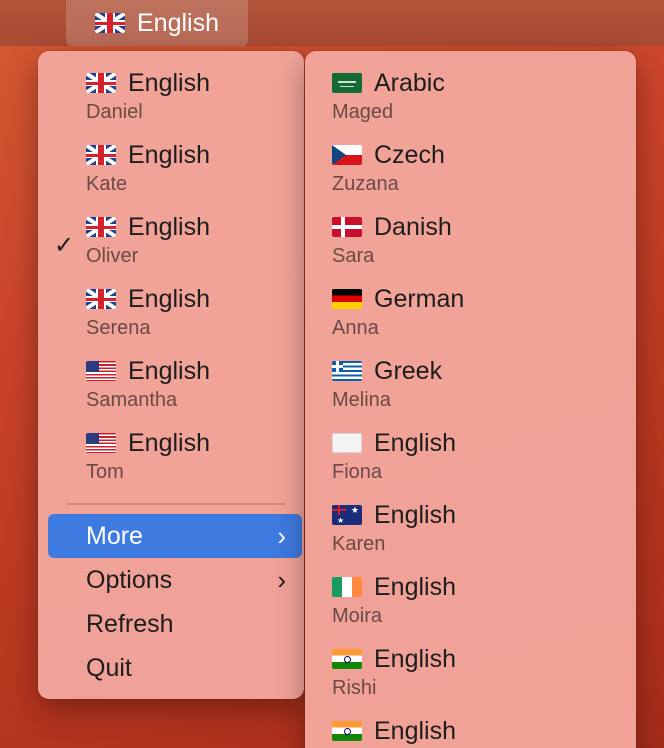 Image resolution: width=664 pixels, height=748 pixels. I want to click on germany-flag-icon, so click(347, 299).